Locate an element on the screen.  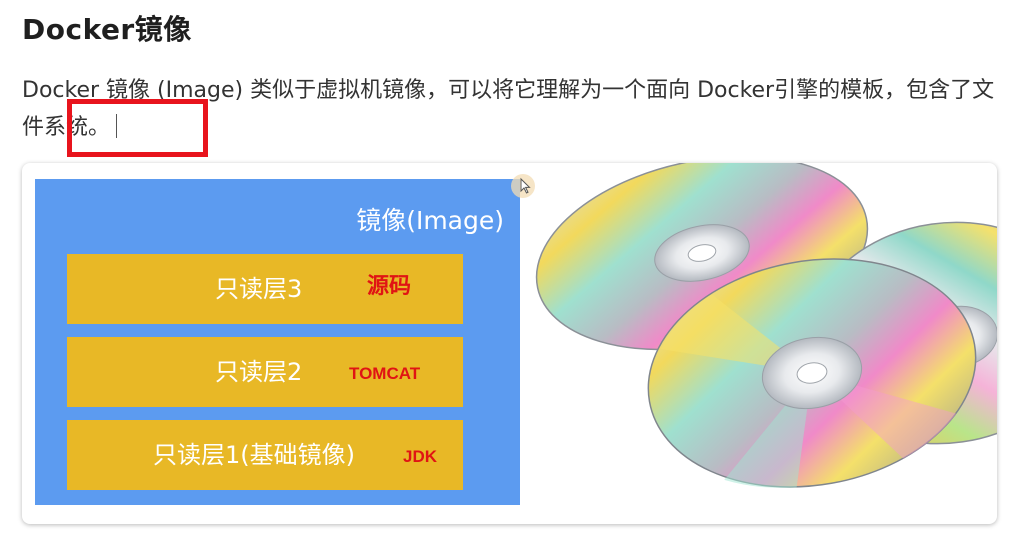
image-title: 镜像(Image) is located at coordinates (430, 220).